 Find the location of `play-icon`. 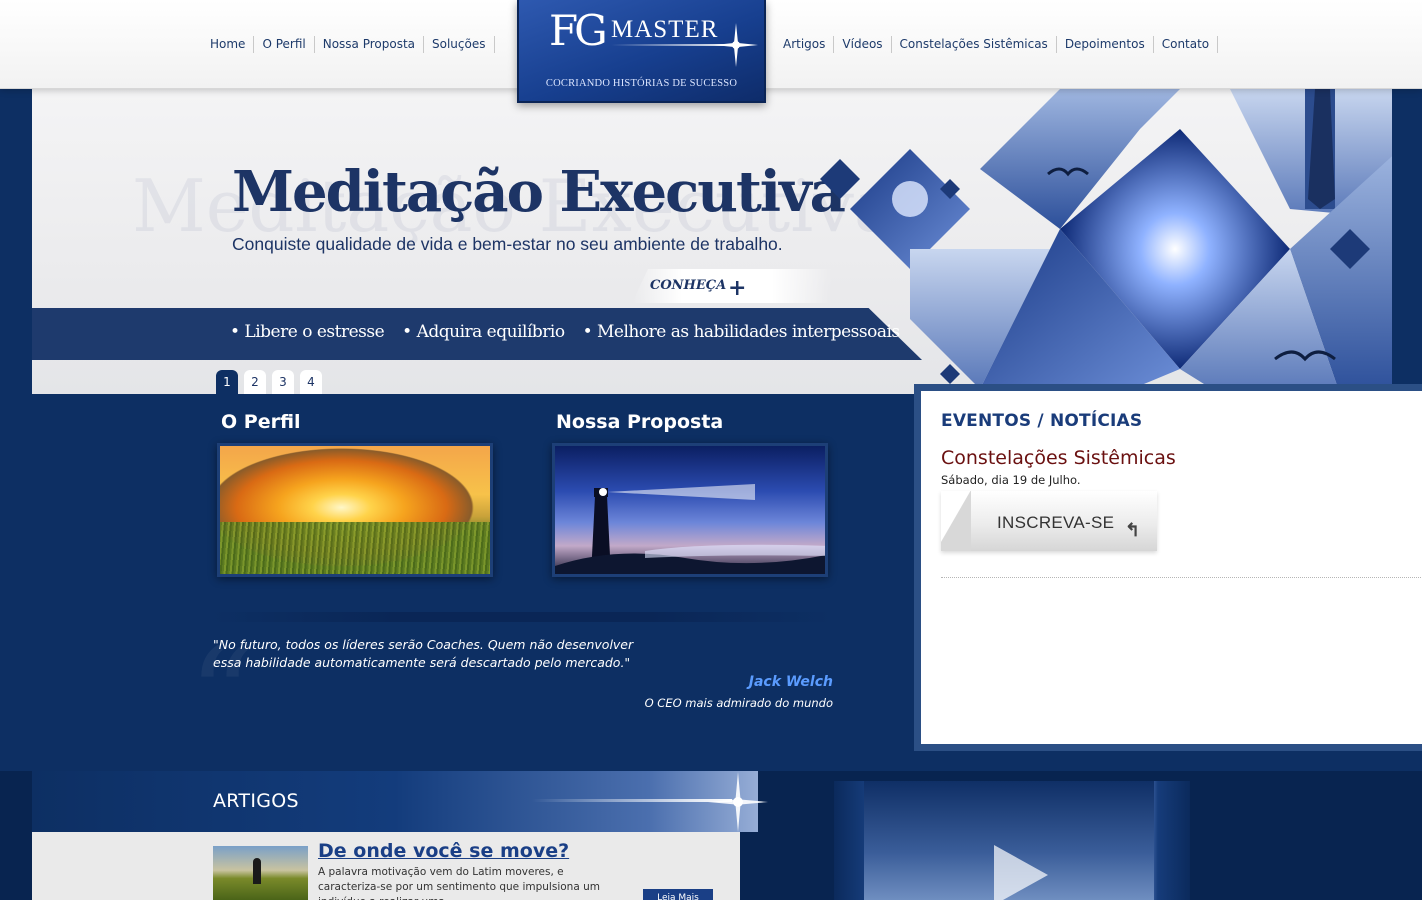

play-icon is located at coordinates (1021, 872).